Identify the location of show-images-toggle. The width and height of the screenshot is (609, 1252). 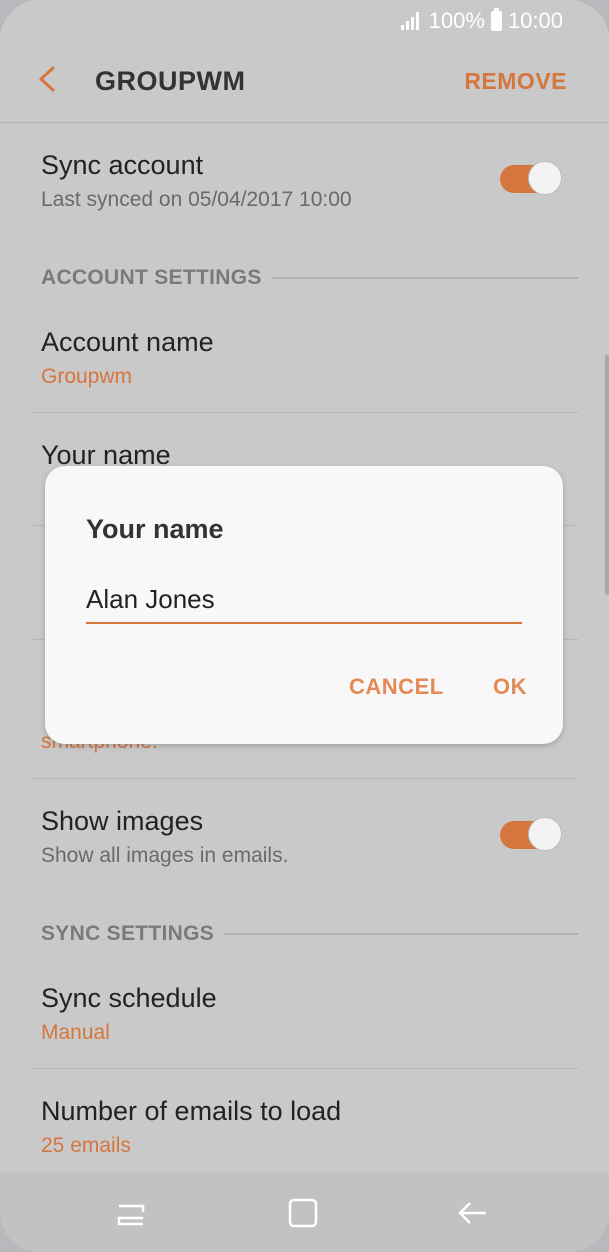
(532, 835).